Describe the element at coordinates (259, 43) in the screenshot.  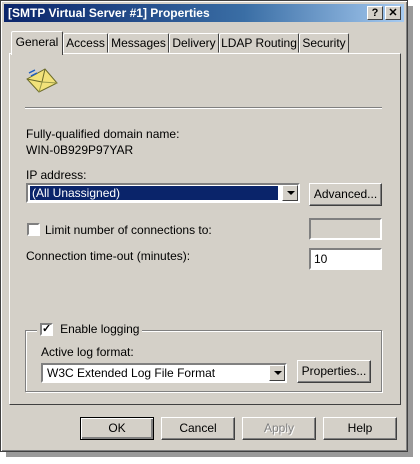
I see `tab-ldap-routing: LDAP Routing` at that location.